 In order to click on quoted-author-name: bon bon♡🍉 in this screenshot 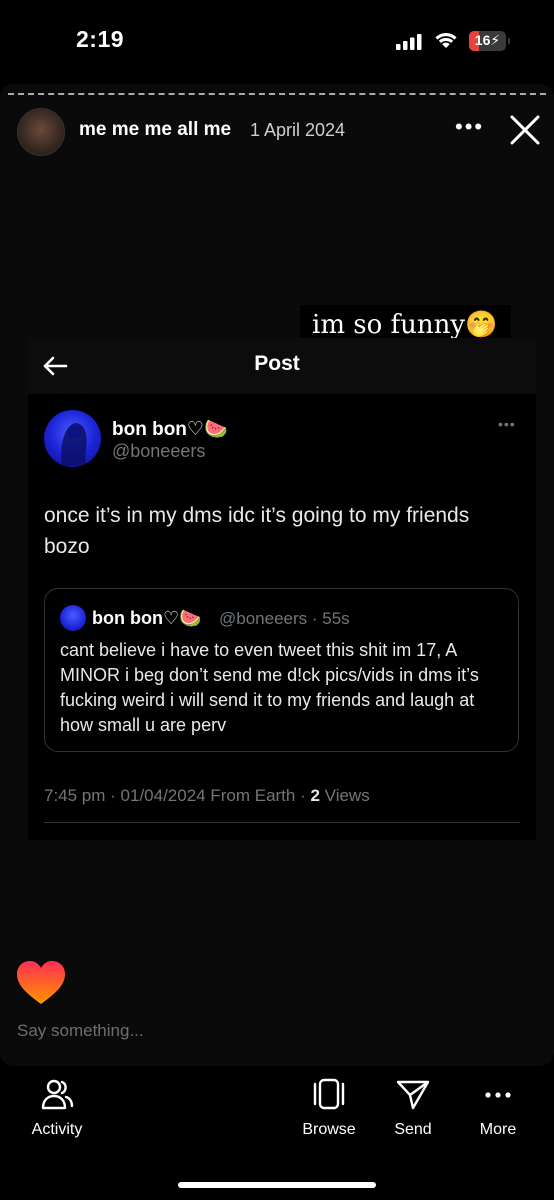, I will do `click(147, 618)`.